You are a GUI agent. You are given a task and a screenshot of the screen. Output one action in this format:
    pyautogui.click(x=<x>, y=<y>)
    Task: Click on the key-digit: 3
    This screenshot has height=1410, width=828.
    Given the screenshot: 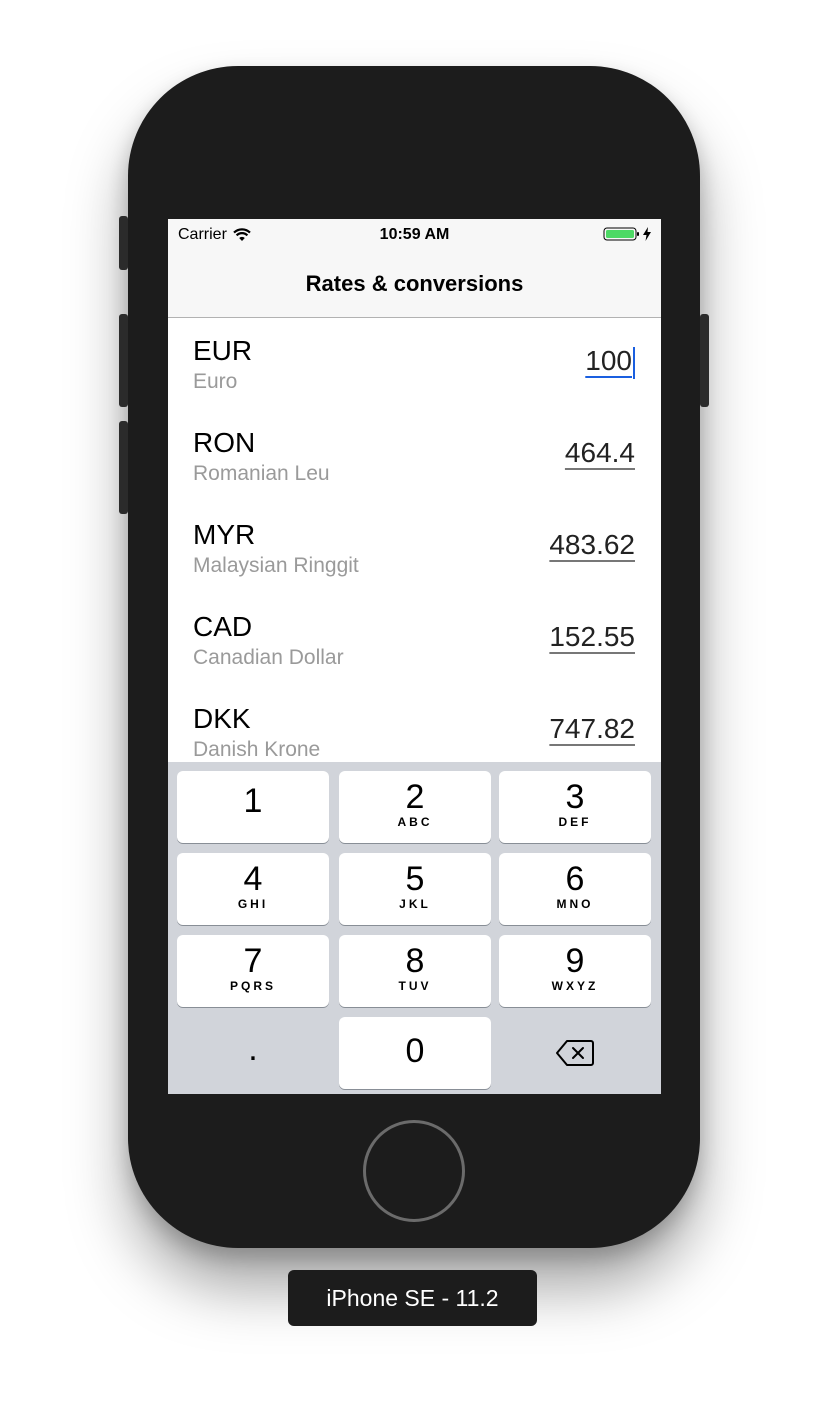 What is the action you would take?
    pyautogui.click(x=575, y=797)
    